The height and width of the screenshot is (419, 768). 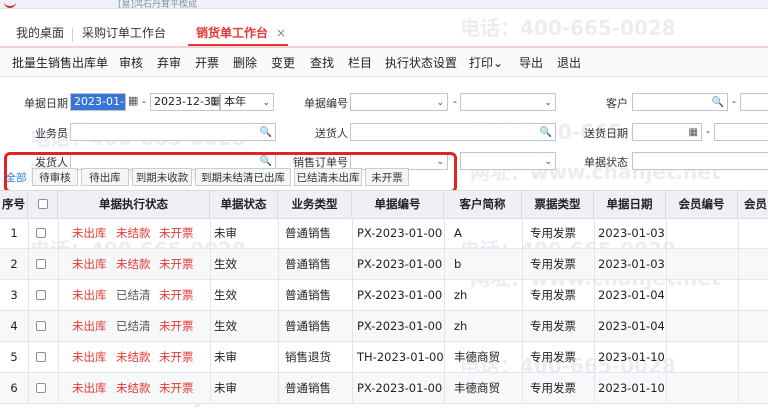 I want to click on customer-name: A, so click(x=458, y=233).